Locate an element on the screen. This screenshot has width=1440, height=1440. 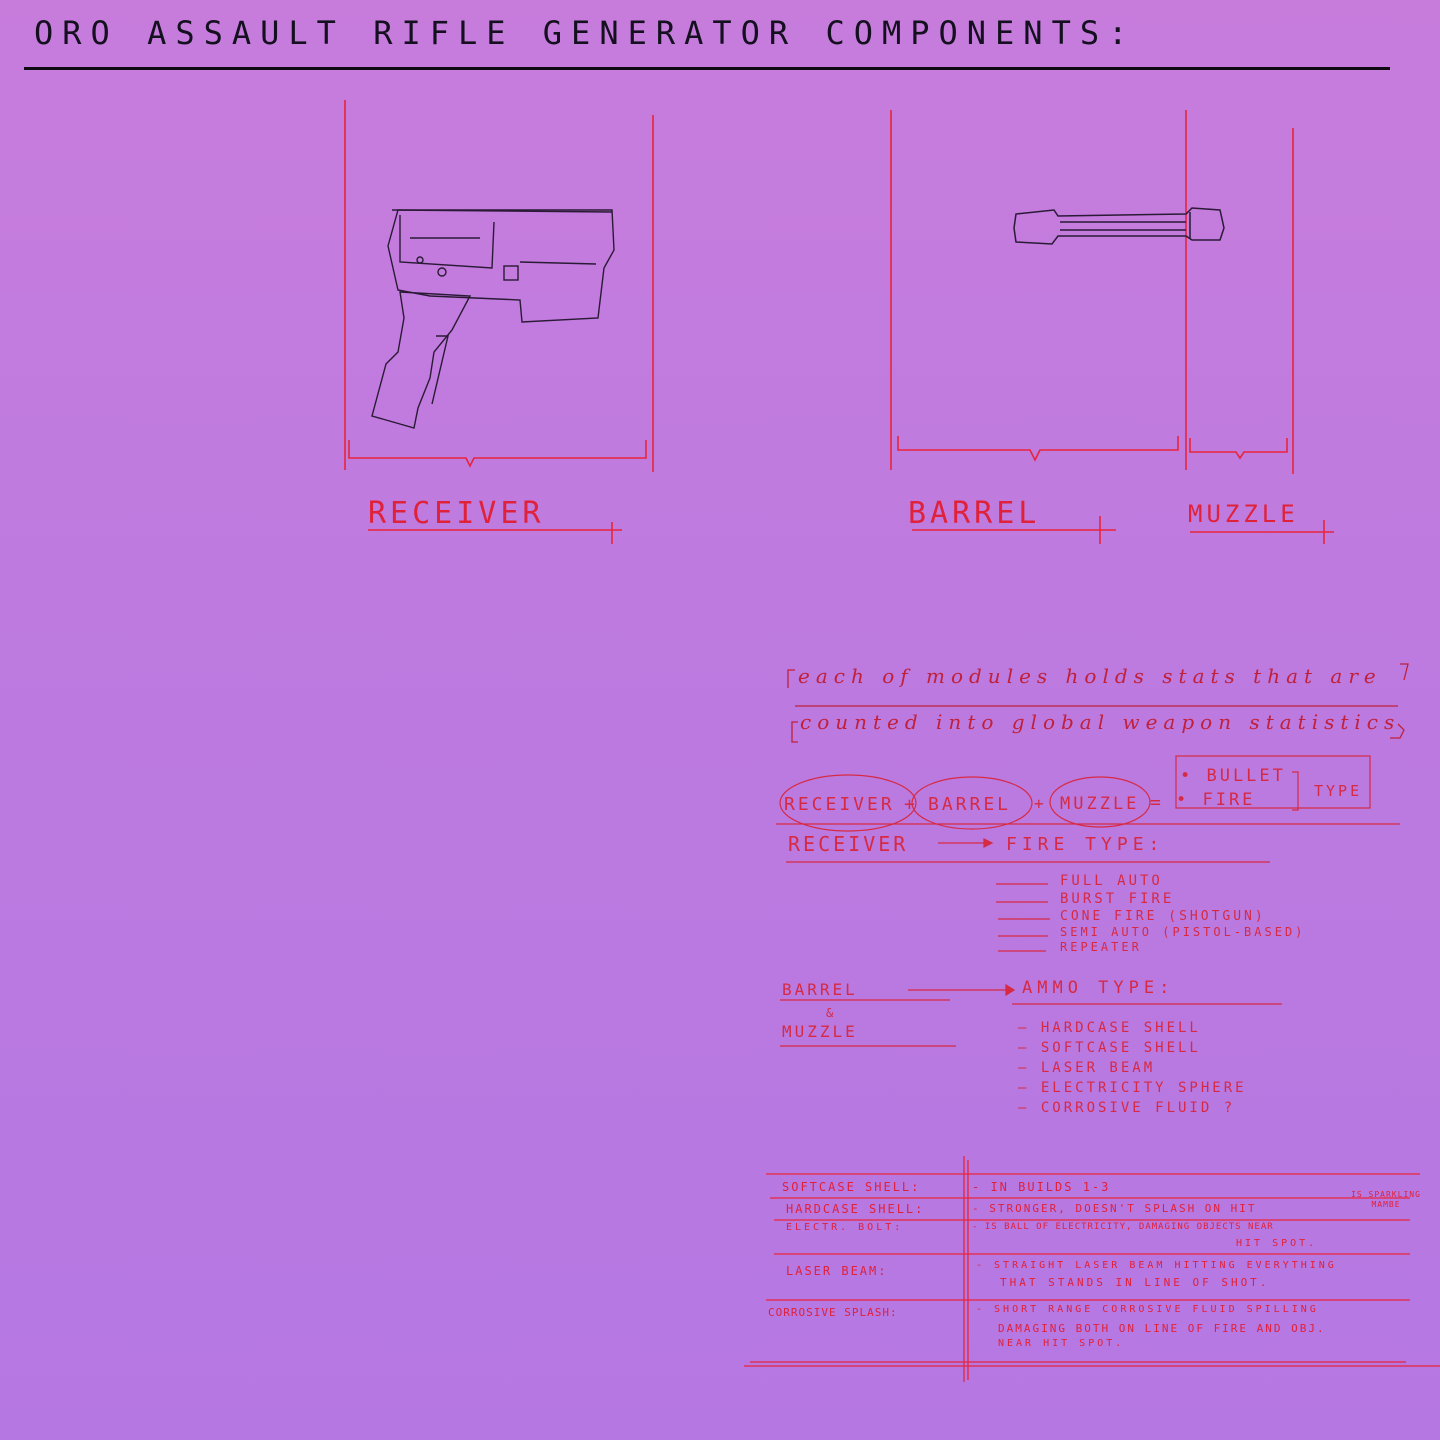
list-item: SEMI AUTO (PISTOL-BASED) is located at coordinates (1183, 932).